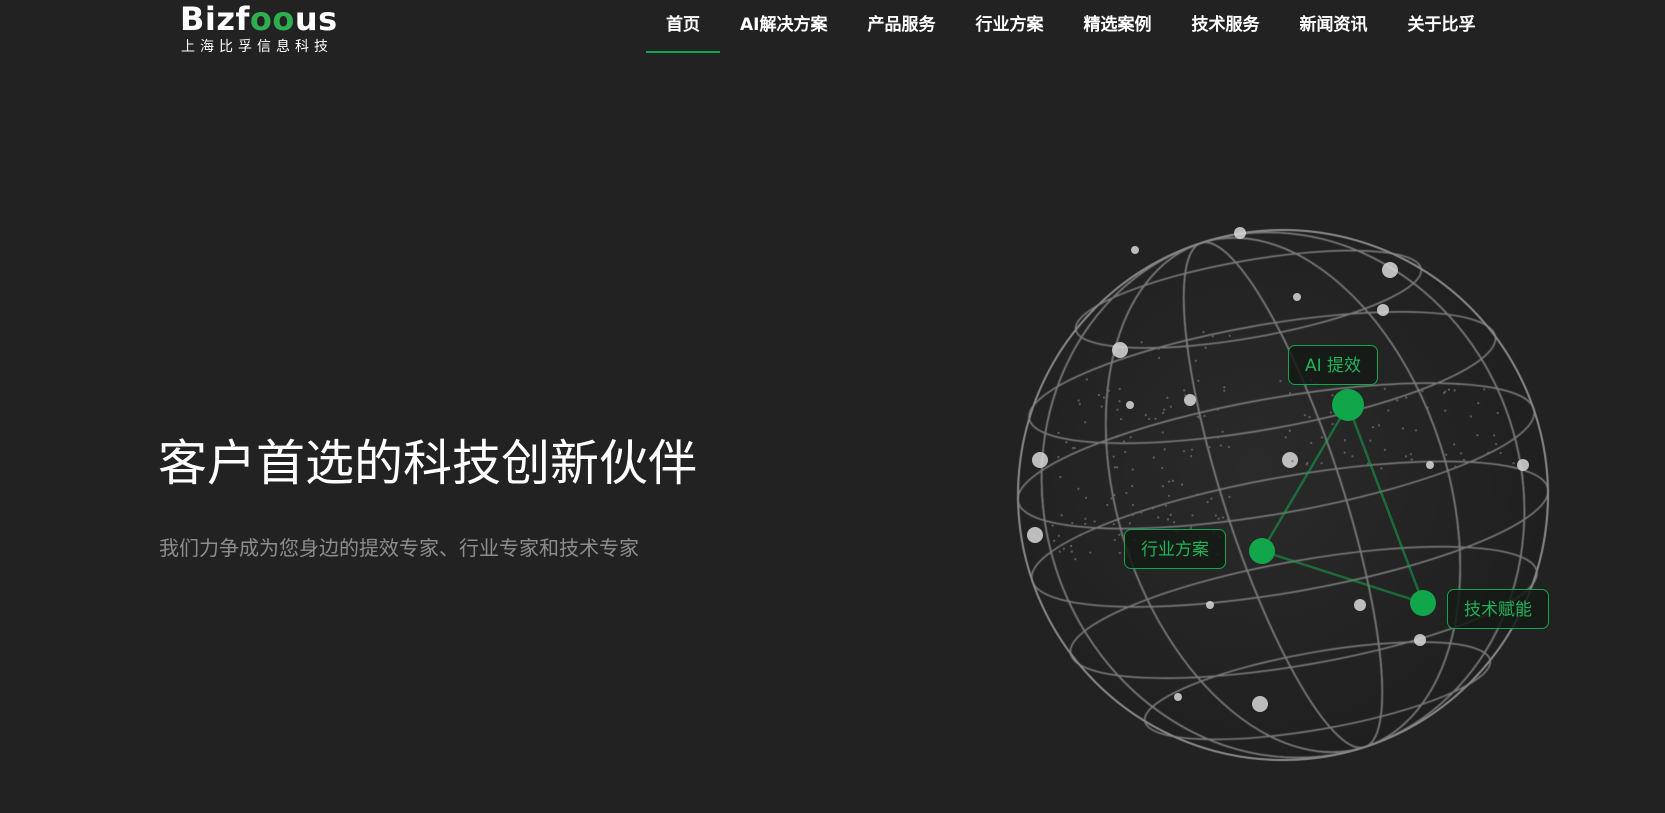  What do you see at coordinates (1498, 609) in the screenshot?
I see `tag-tech-empowerment: 技术赋能` at bounding box center [1498, 609].